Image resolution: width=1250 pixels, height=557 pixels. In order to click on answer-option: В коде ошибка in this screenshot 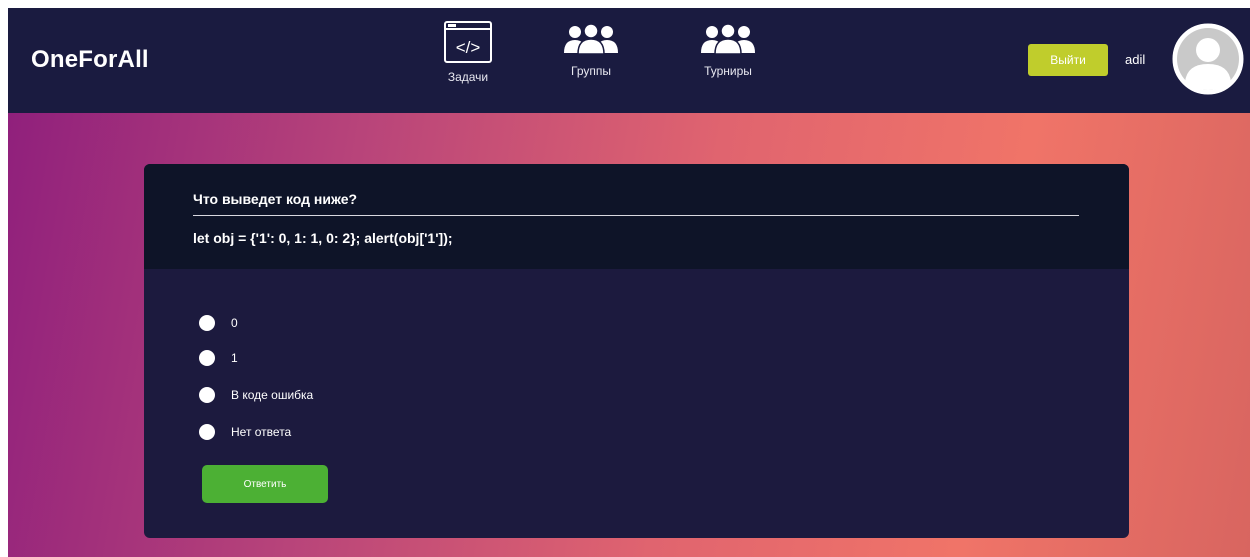, I will do `click(256, 395)`.